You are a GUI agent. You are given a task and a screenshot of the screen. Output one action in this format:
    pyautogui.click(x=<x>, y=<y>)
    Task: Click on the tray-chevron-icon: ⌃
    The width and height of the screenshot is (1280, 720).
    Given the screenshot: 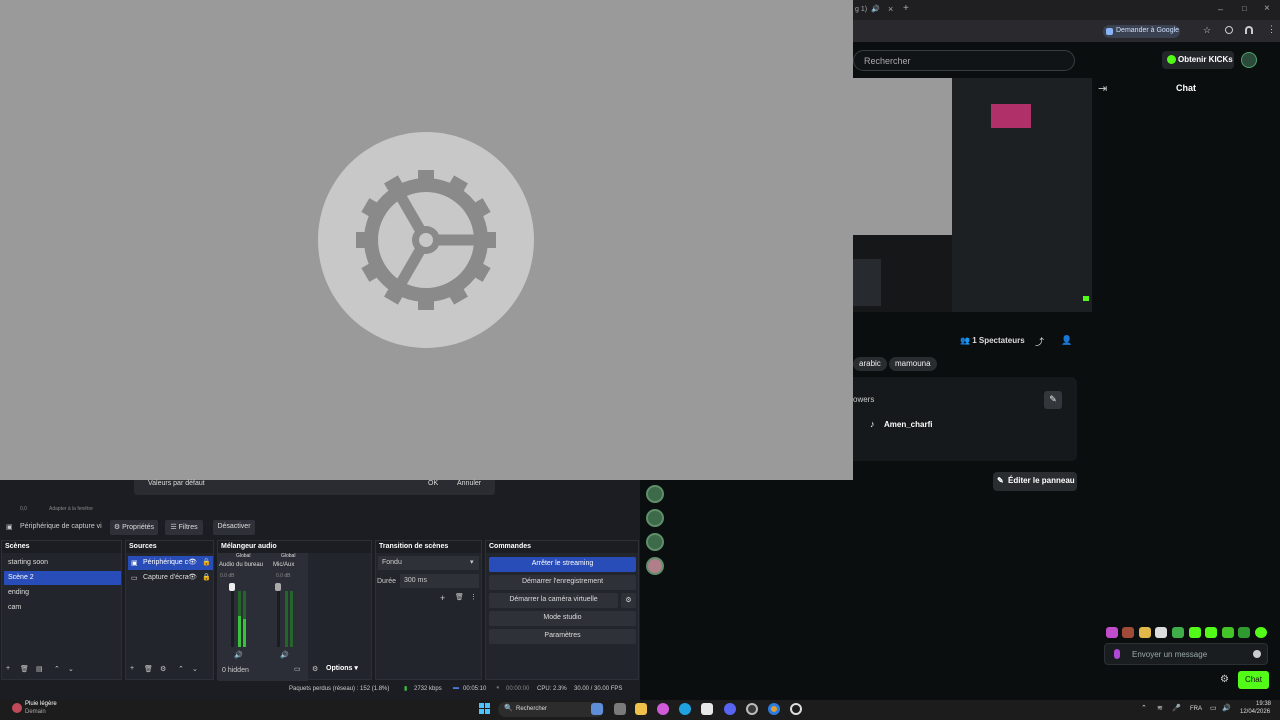 What is the action you would take?
    pyautogui.click(x=1144, y=708)
    